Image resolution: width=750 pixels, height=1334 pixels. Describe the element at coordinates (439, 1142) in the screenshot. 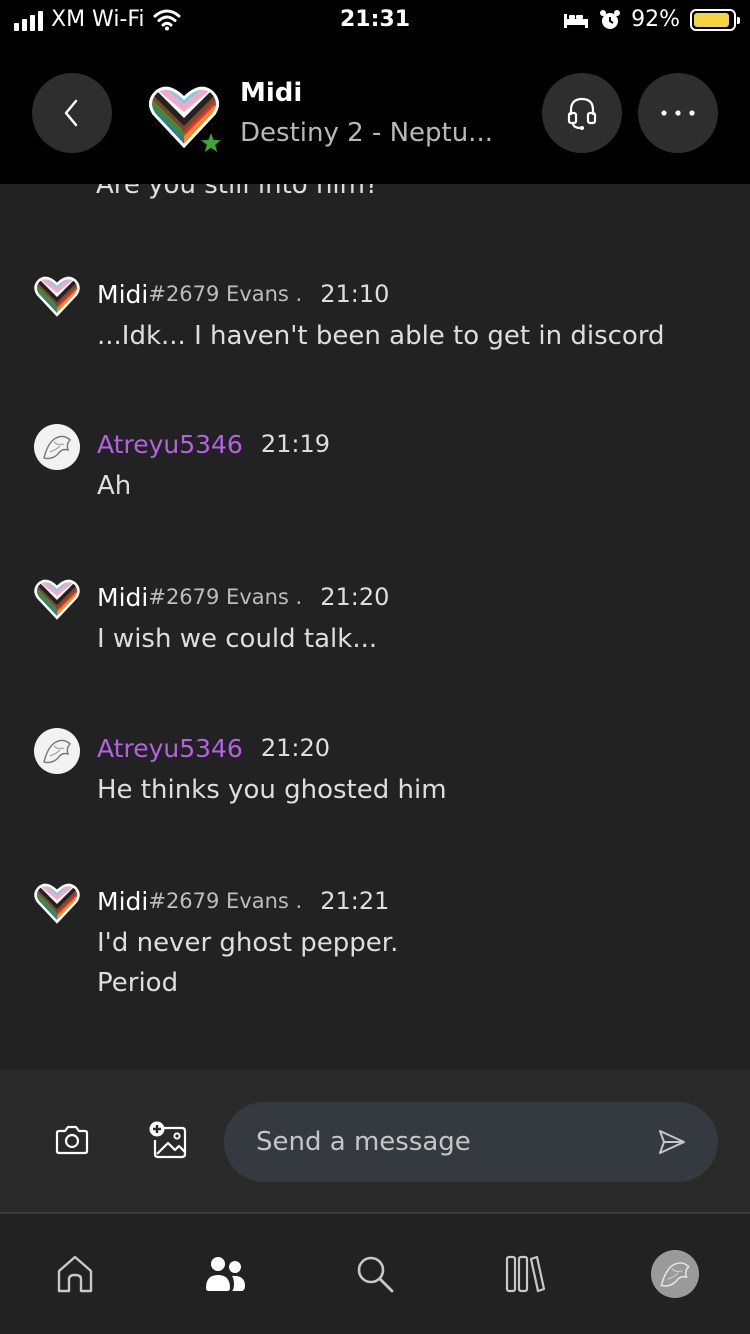

I see `message-input` at that location.